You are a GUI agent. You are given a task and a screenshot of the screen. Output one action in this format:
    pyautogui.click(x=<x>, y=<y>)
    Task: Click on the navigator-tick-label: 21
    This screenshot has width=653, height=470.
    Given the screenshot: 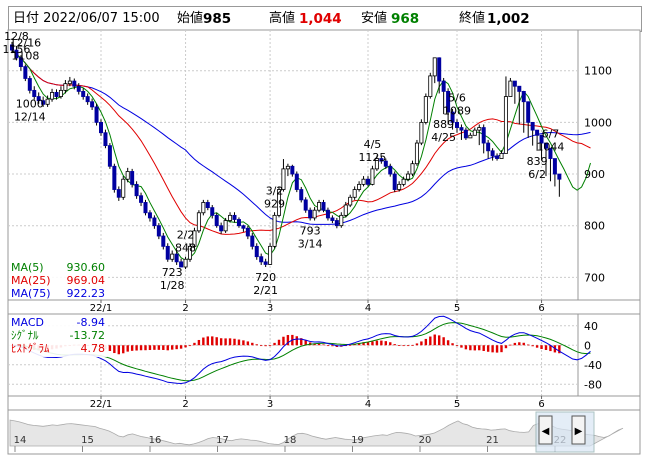 What is the action you would take?
    pyautogui.click(x=492, y=440)
    